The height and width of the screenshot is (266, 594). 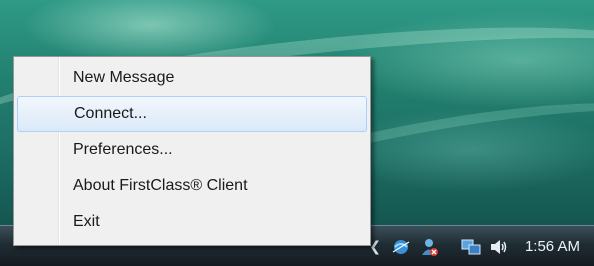 I want to click on network-connection-icon, so click(x=471, y=247).